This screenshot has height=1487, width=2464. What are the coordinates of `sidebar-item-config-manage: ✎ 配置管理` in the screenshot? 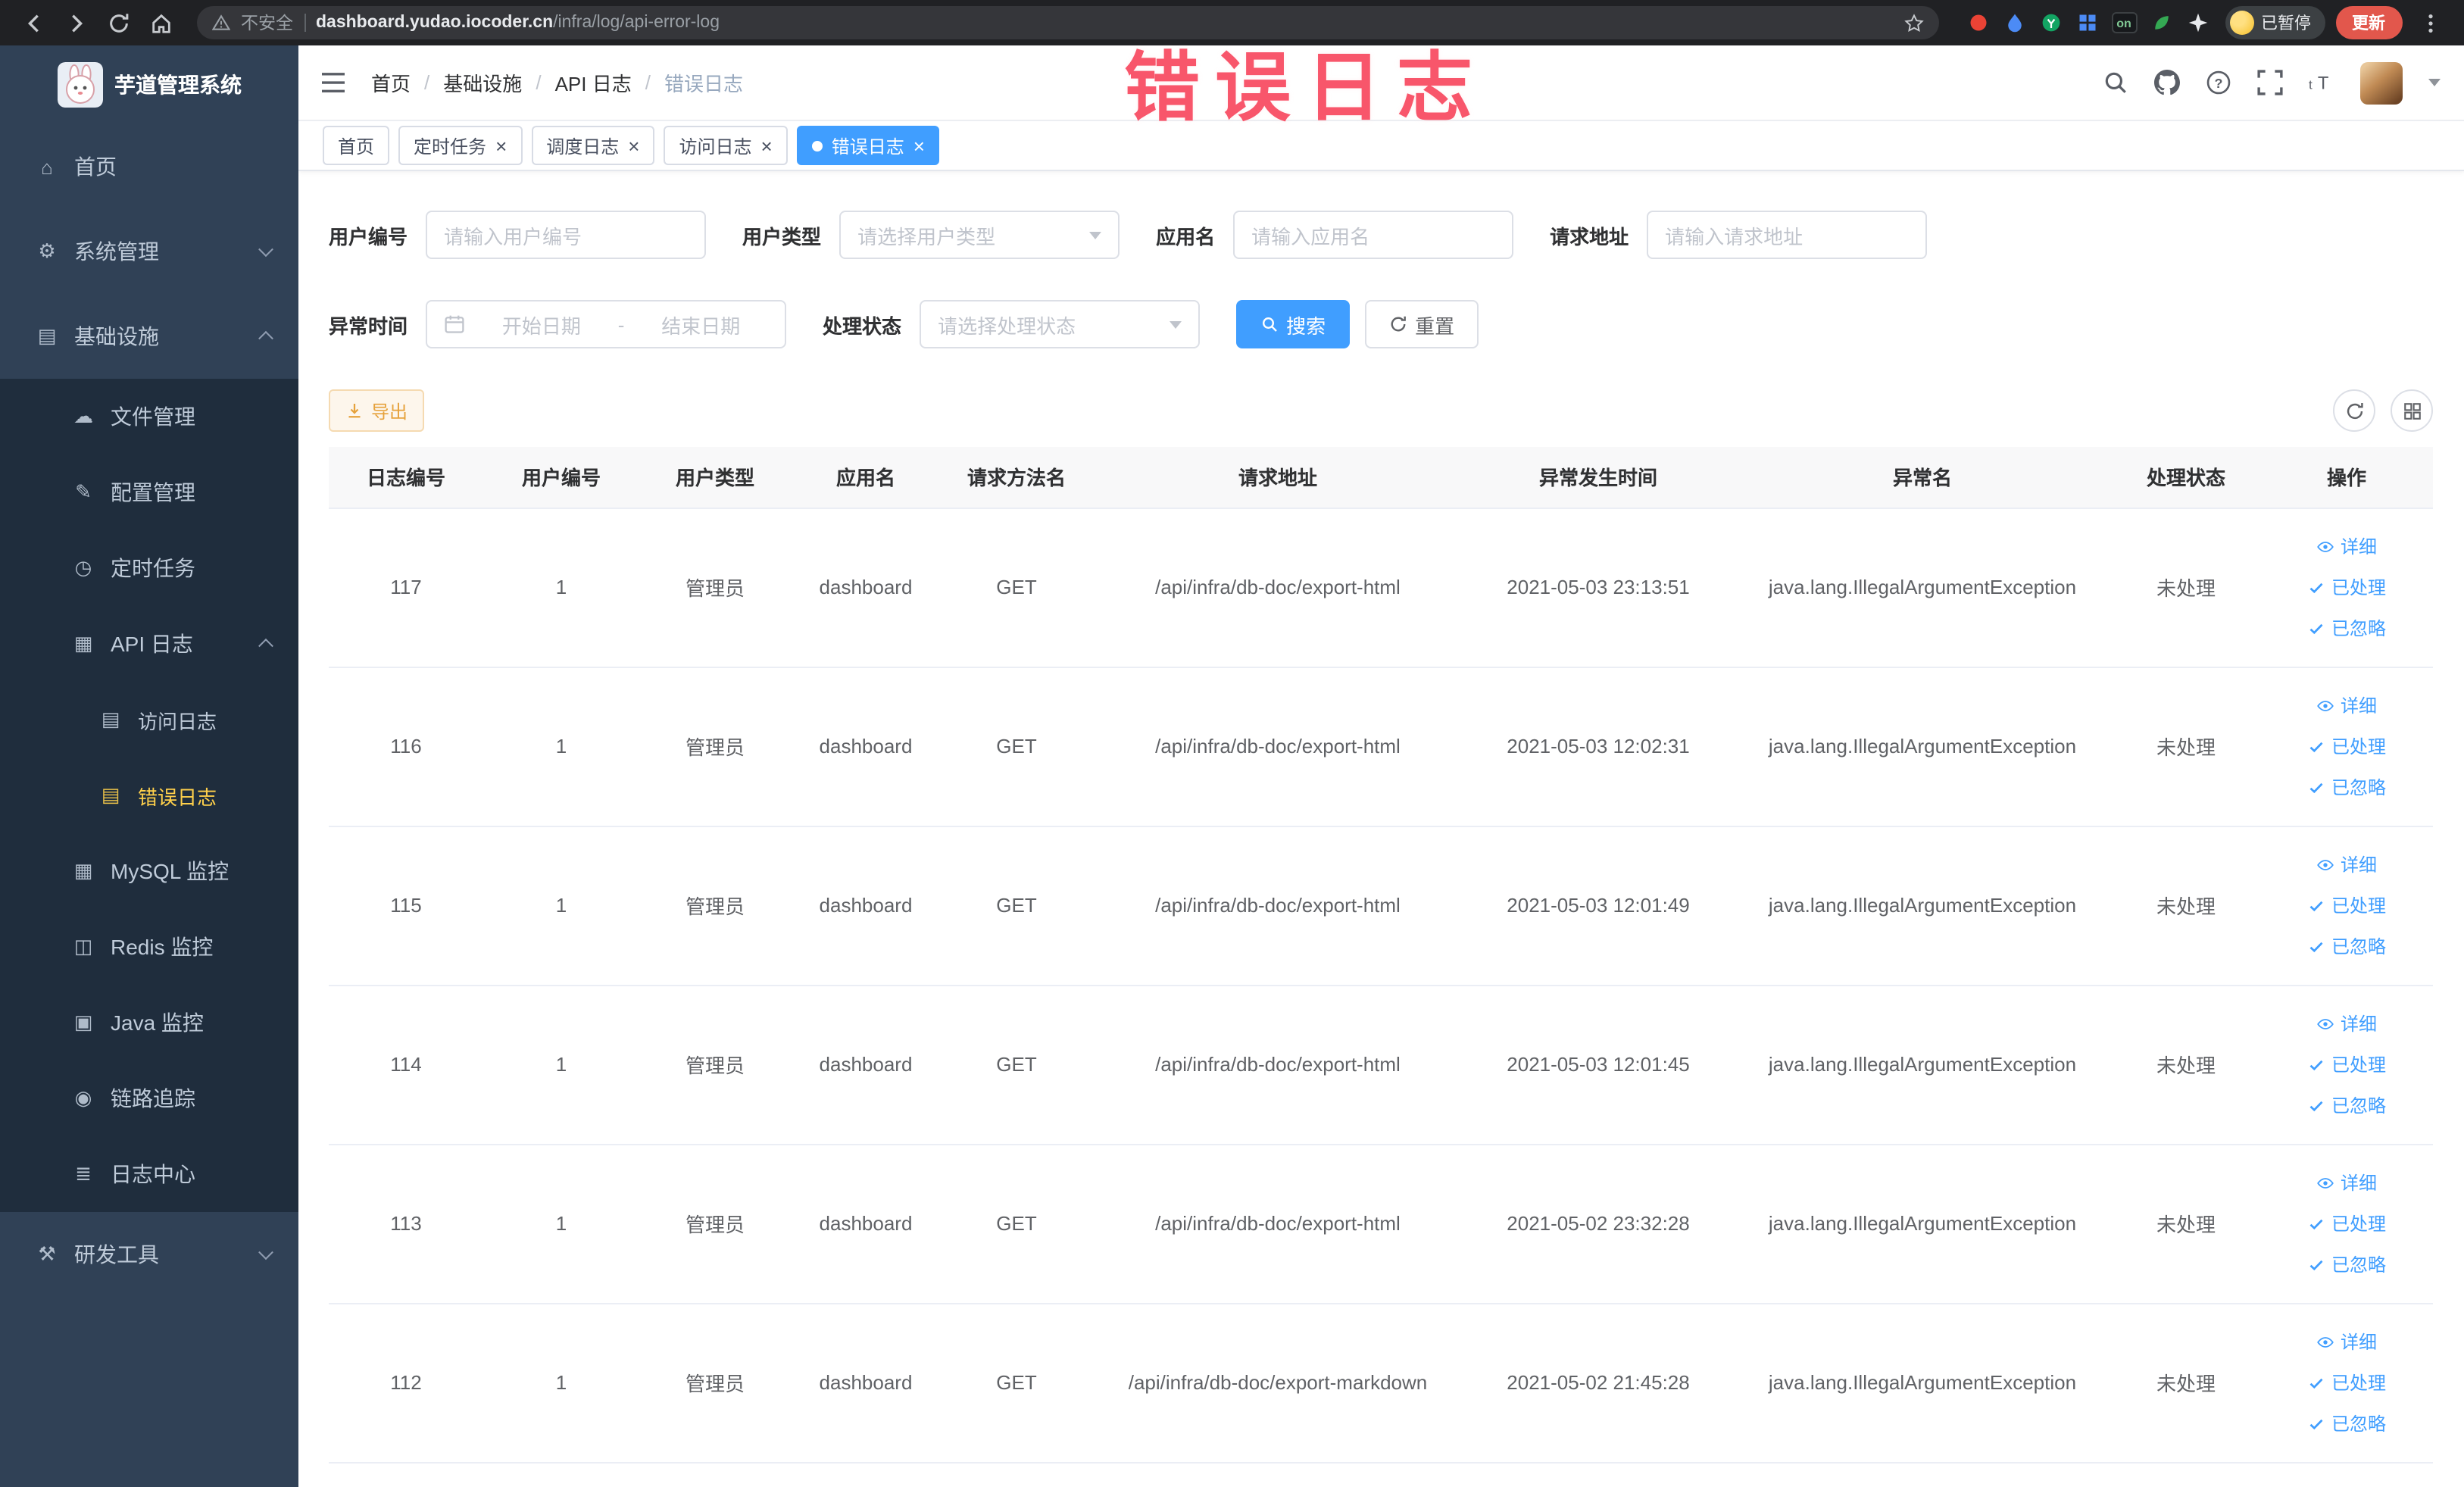 It's located at (149, 492).